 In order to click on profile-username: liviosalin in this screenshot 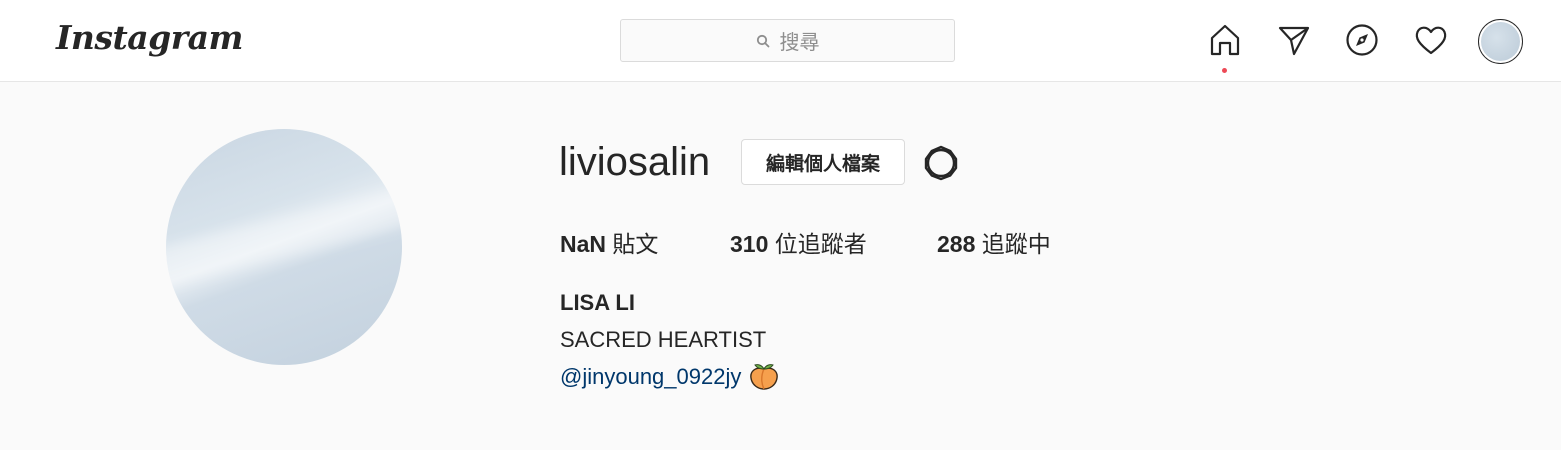, I will do `click(635, 162)`.